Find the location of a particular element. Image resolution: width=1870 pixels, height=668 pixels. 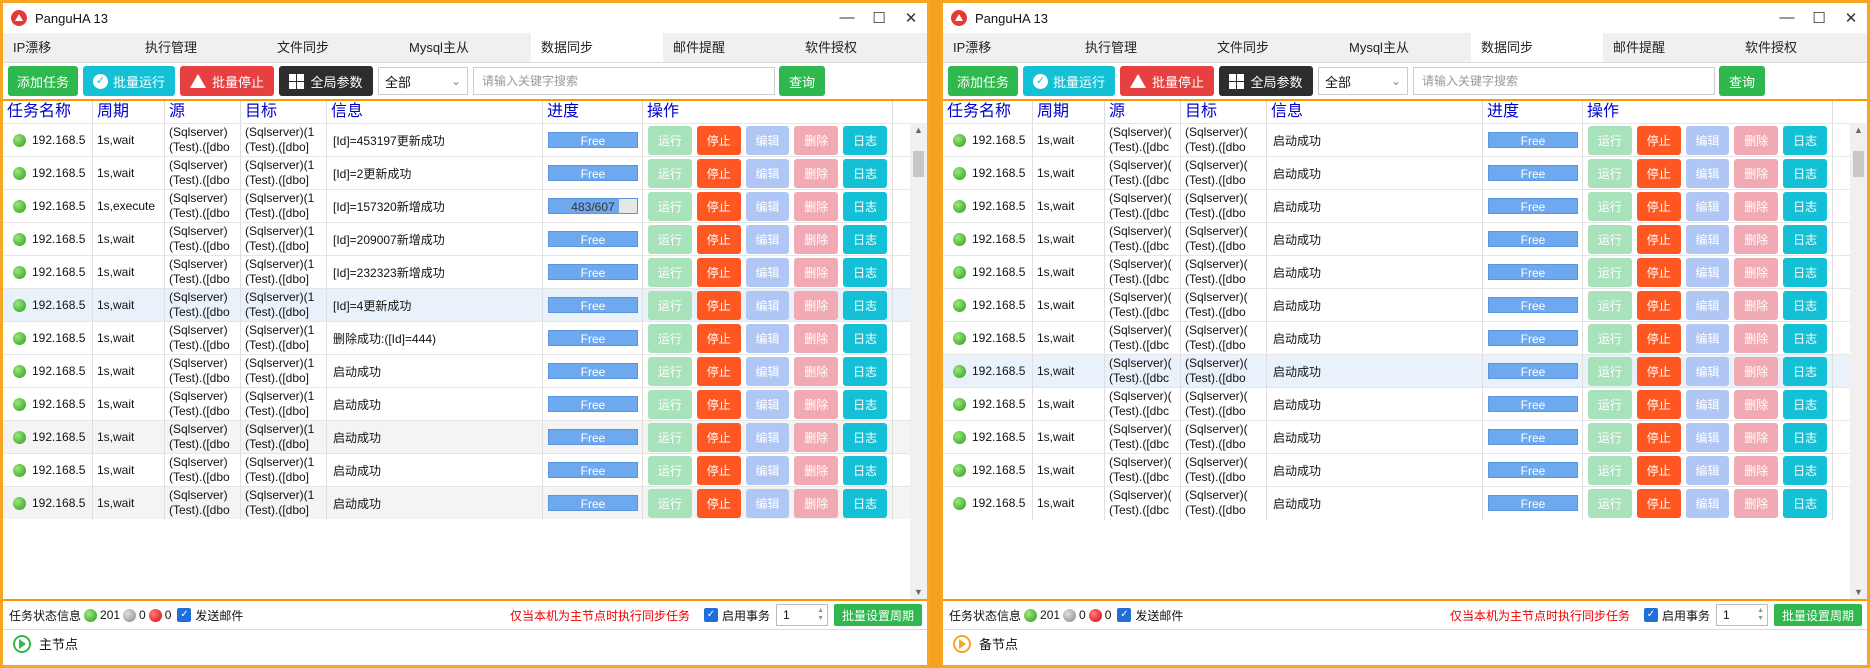

tab-mysql: Mysql主从 is located at coordinates (1405, 47).